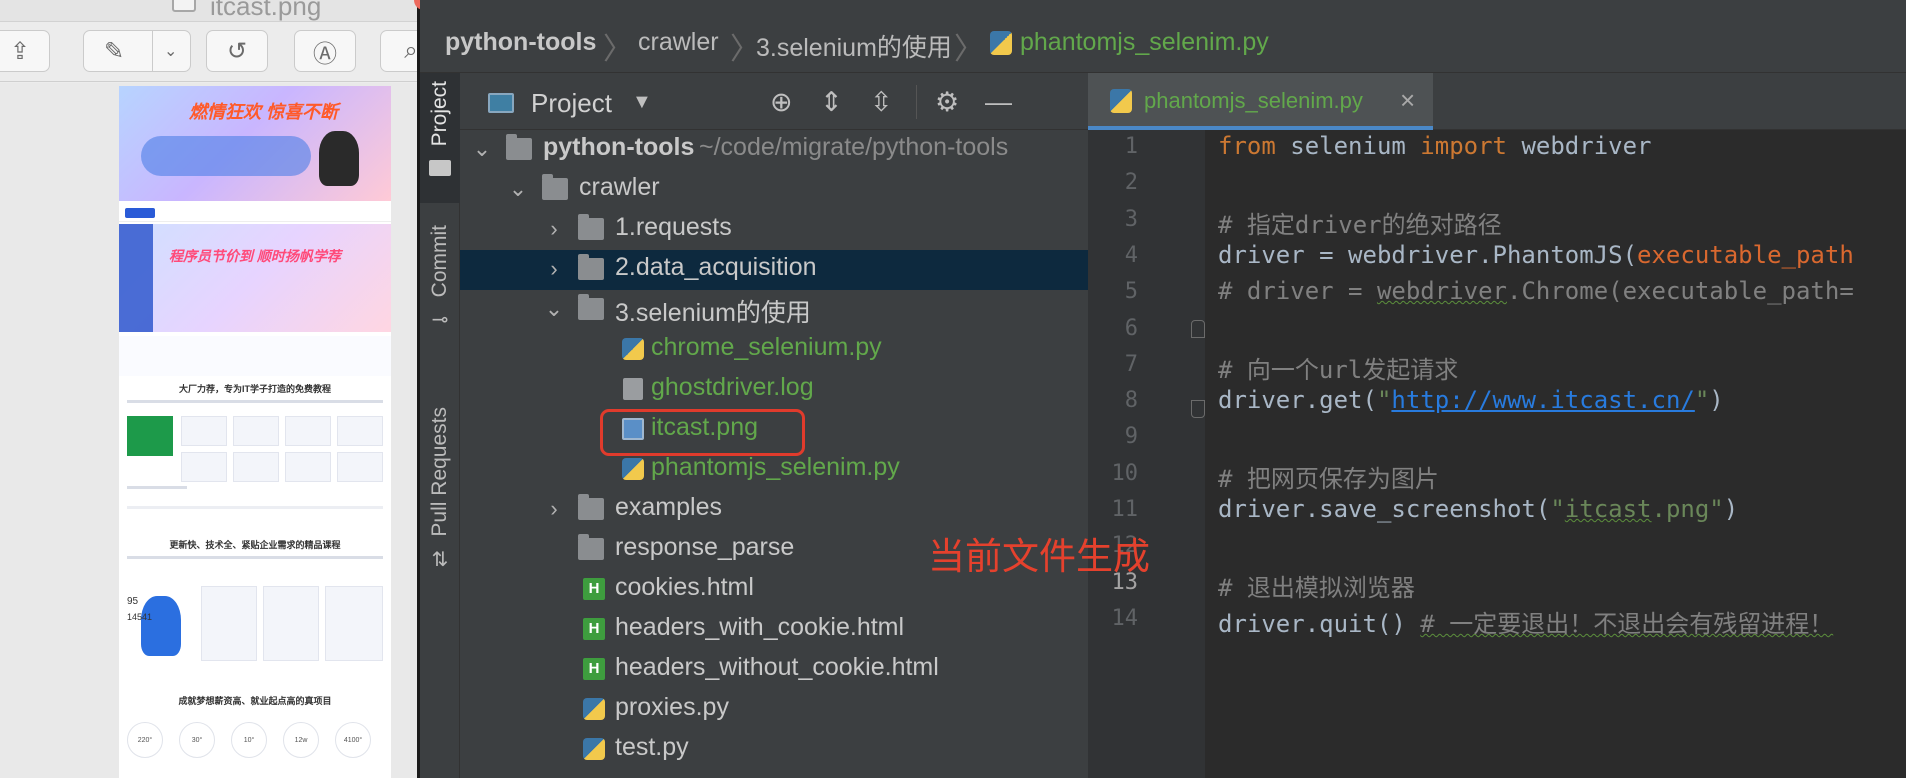 The image size is (1906, 778). I want to click on code-line: driver.quit() # 一定要退出！不退出会有残留进程！, so click(1525, 621).